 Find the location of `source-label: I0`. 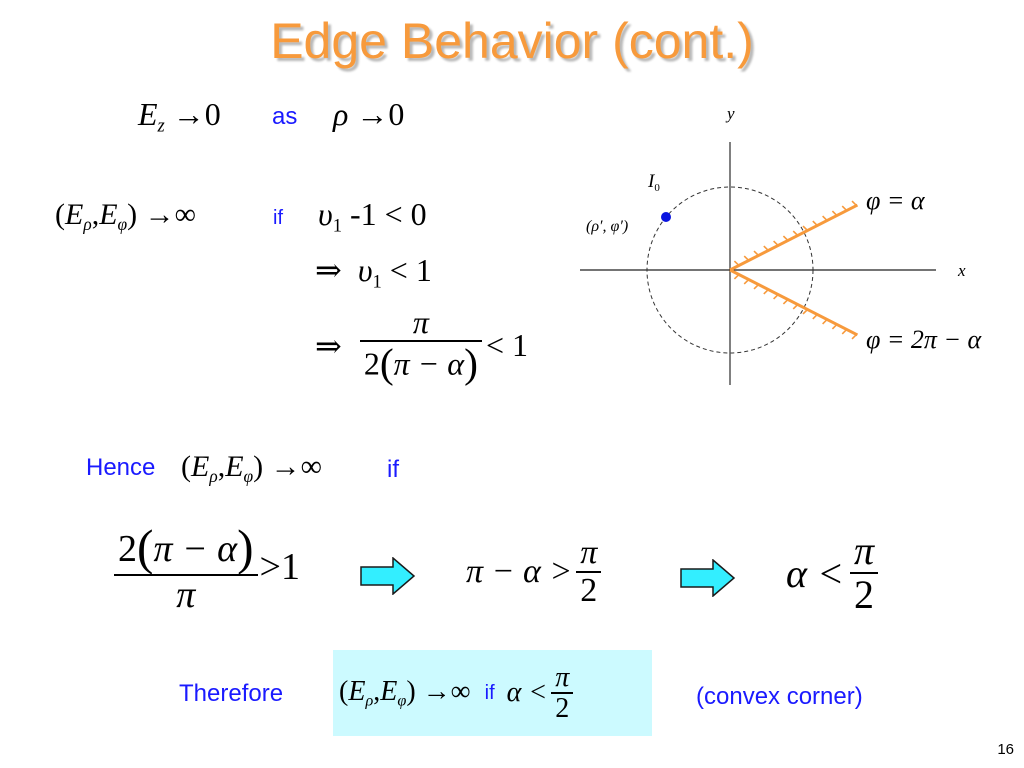

source-label: I0 is located at coordinates (653, 182).